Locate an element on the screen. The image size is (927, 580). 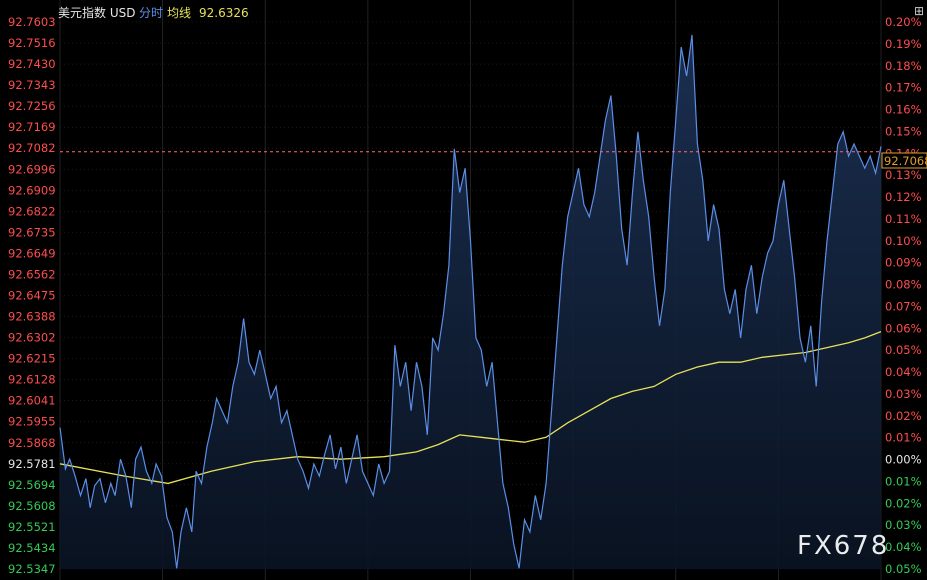
left-tick-label: 92.6822 is located at coordinates (32, 211).